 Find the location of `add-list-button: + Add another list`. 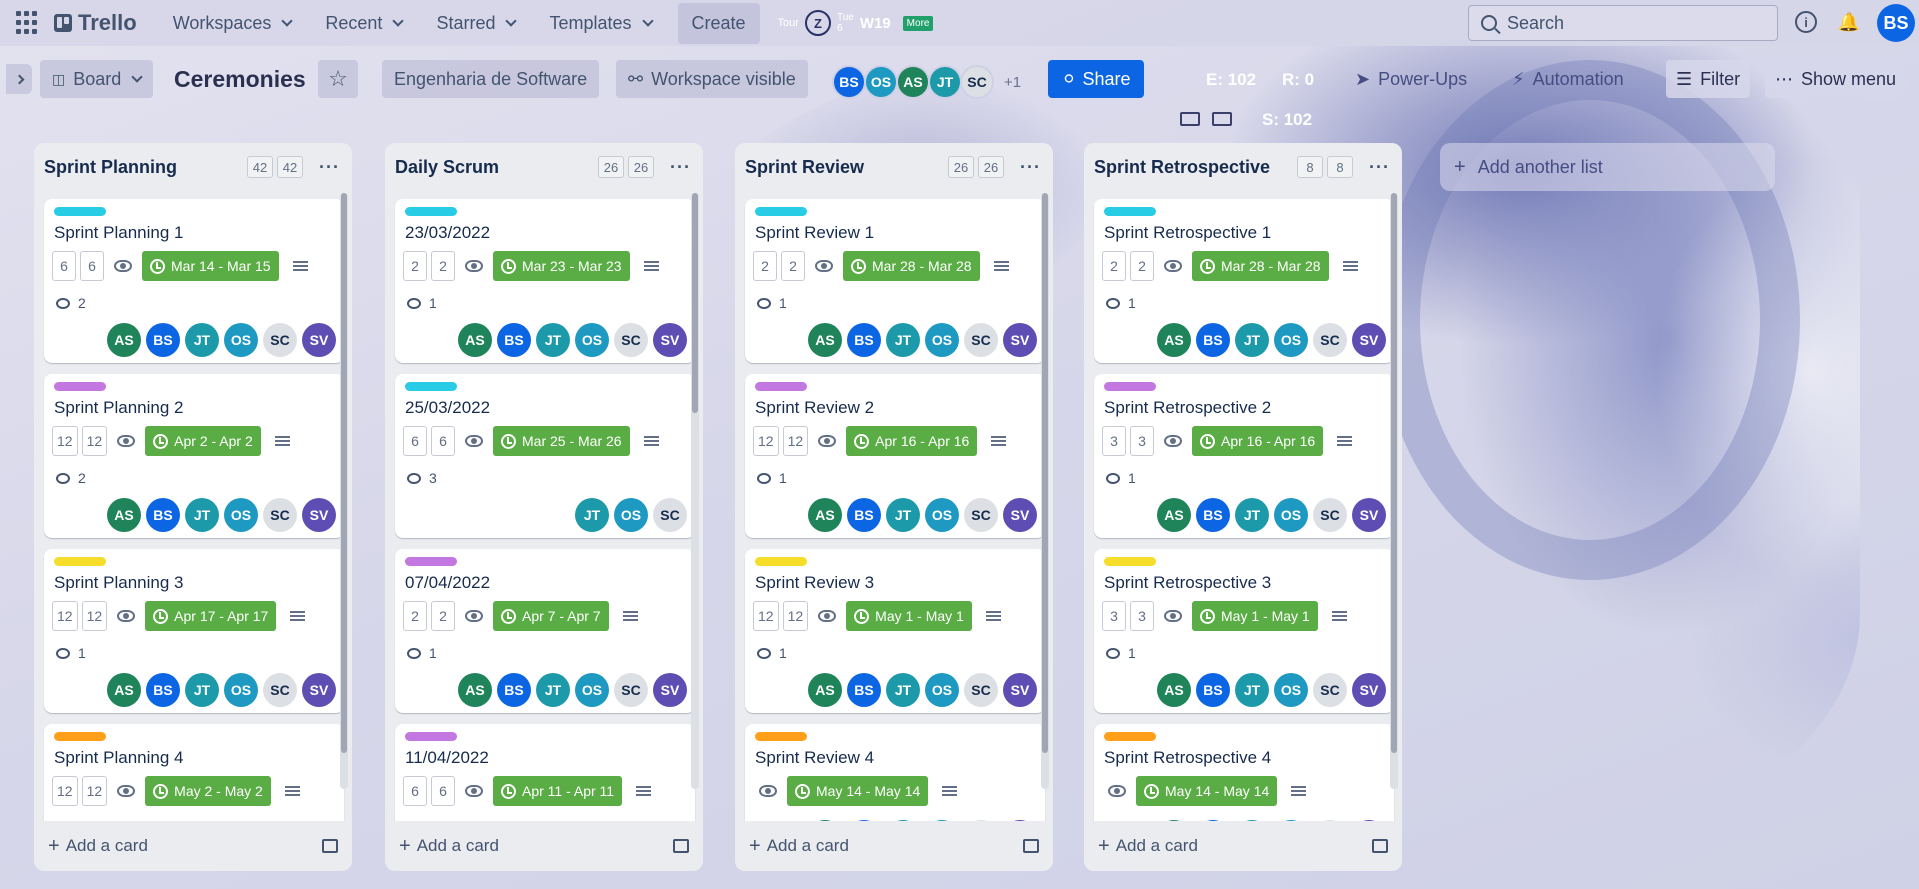

add-list-button: + Add another list is located at coordinates (1607, 167).